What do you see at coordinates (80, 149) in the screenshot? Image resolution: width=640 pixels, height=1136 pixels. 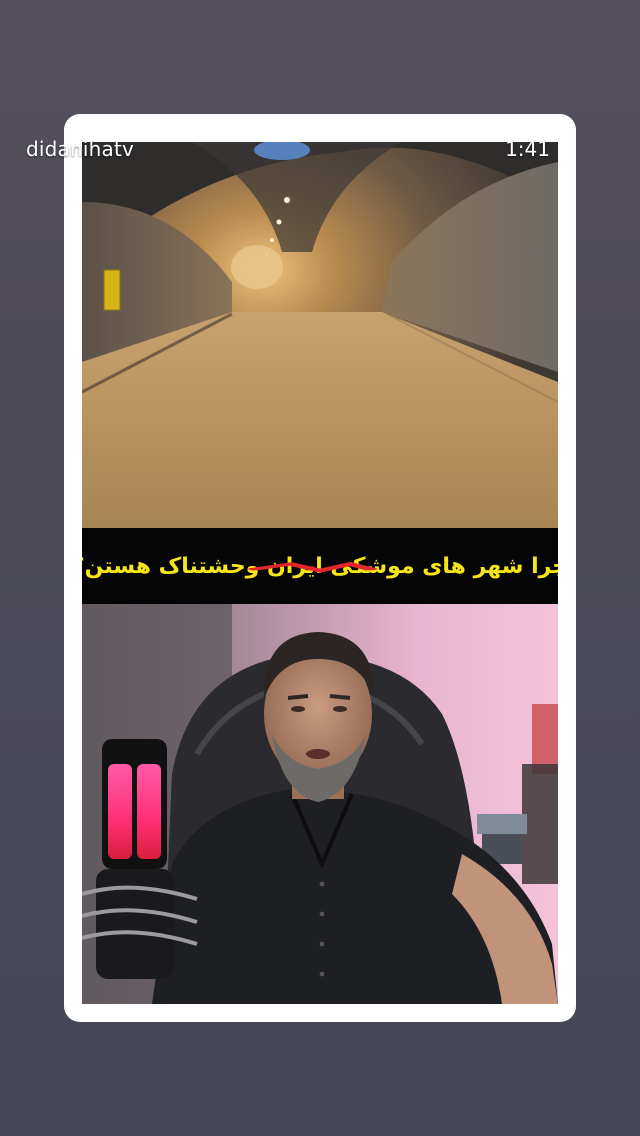 I see `channel-username: didanihatv` at bounding box center [80, 149].